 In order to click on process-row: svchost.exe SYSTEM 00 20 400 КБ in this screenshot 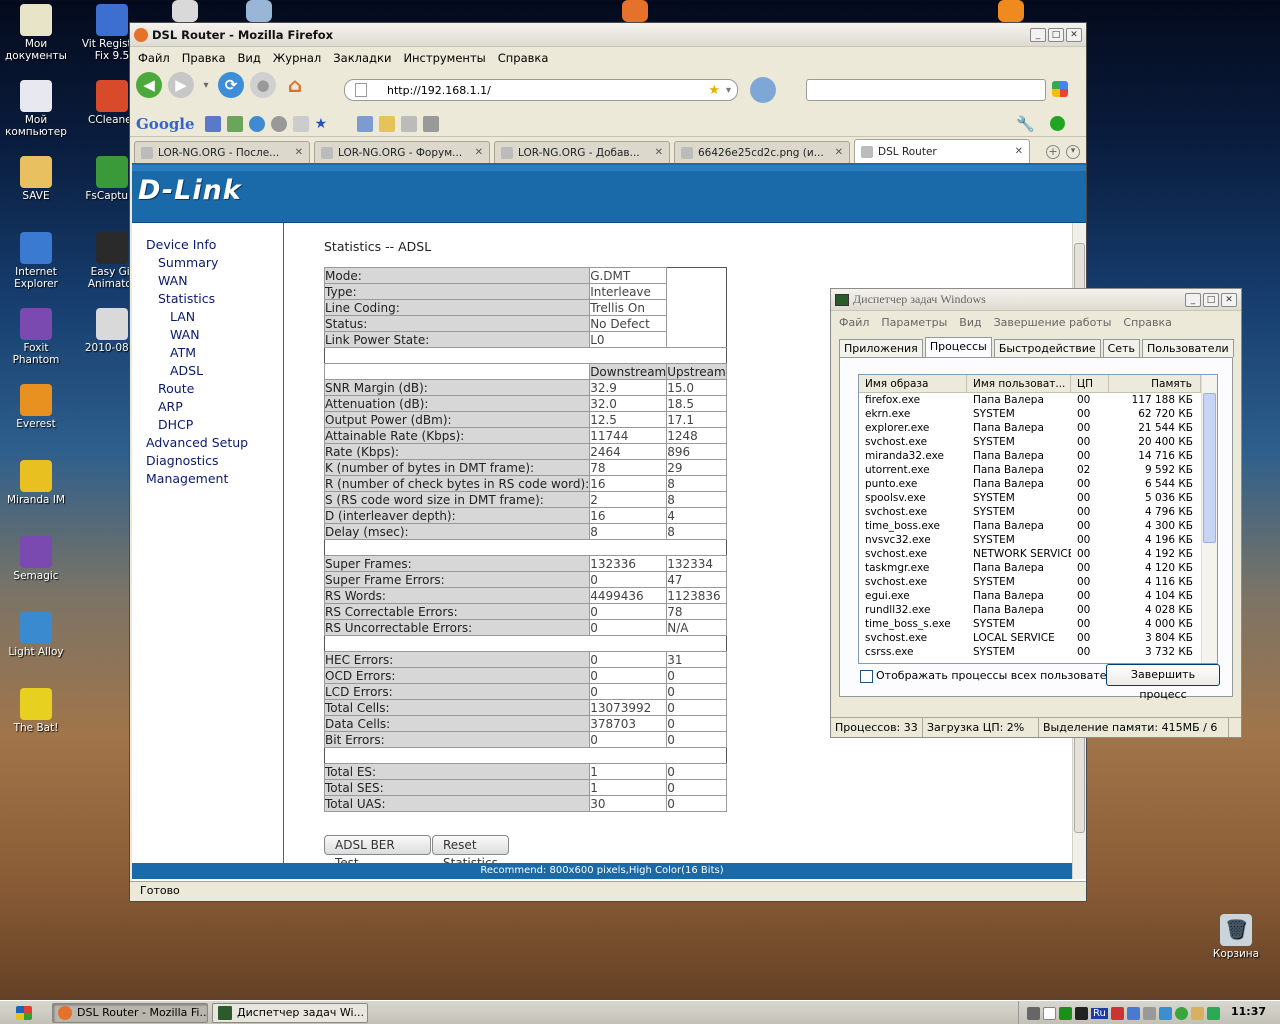, I will do `click(1038, 442)`.